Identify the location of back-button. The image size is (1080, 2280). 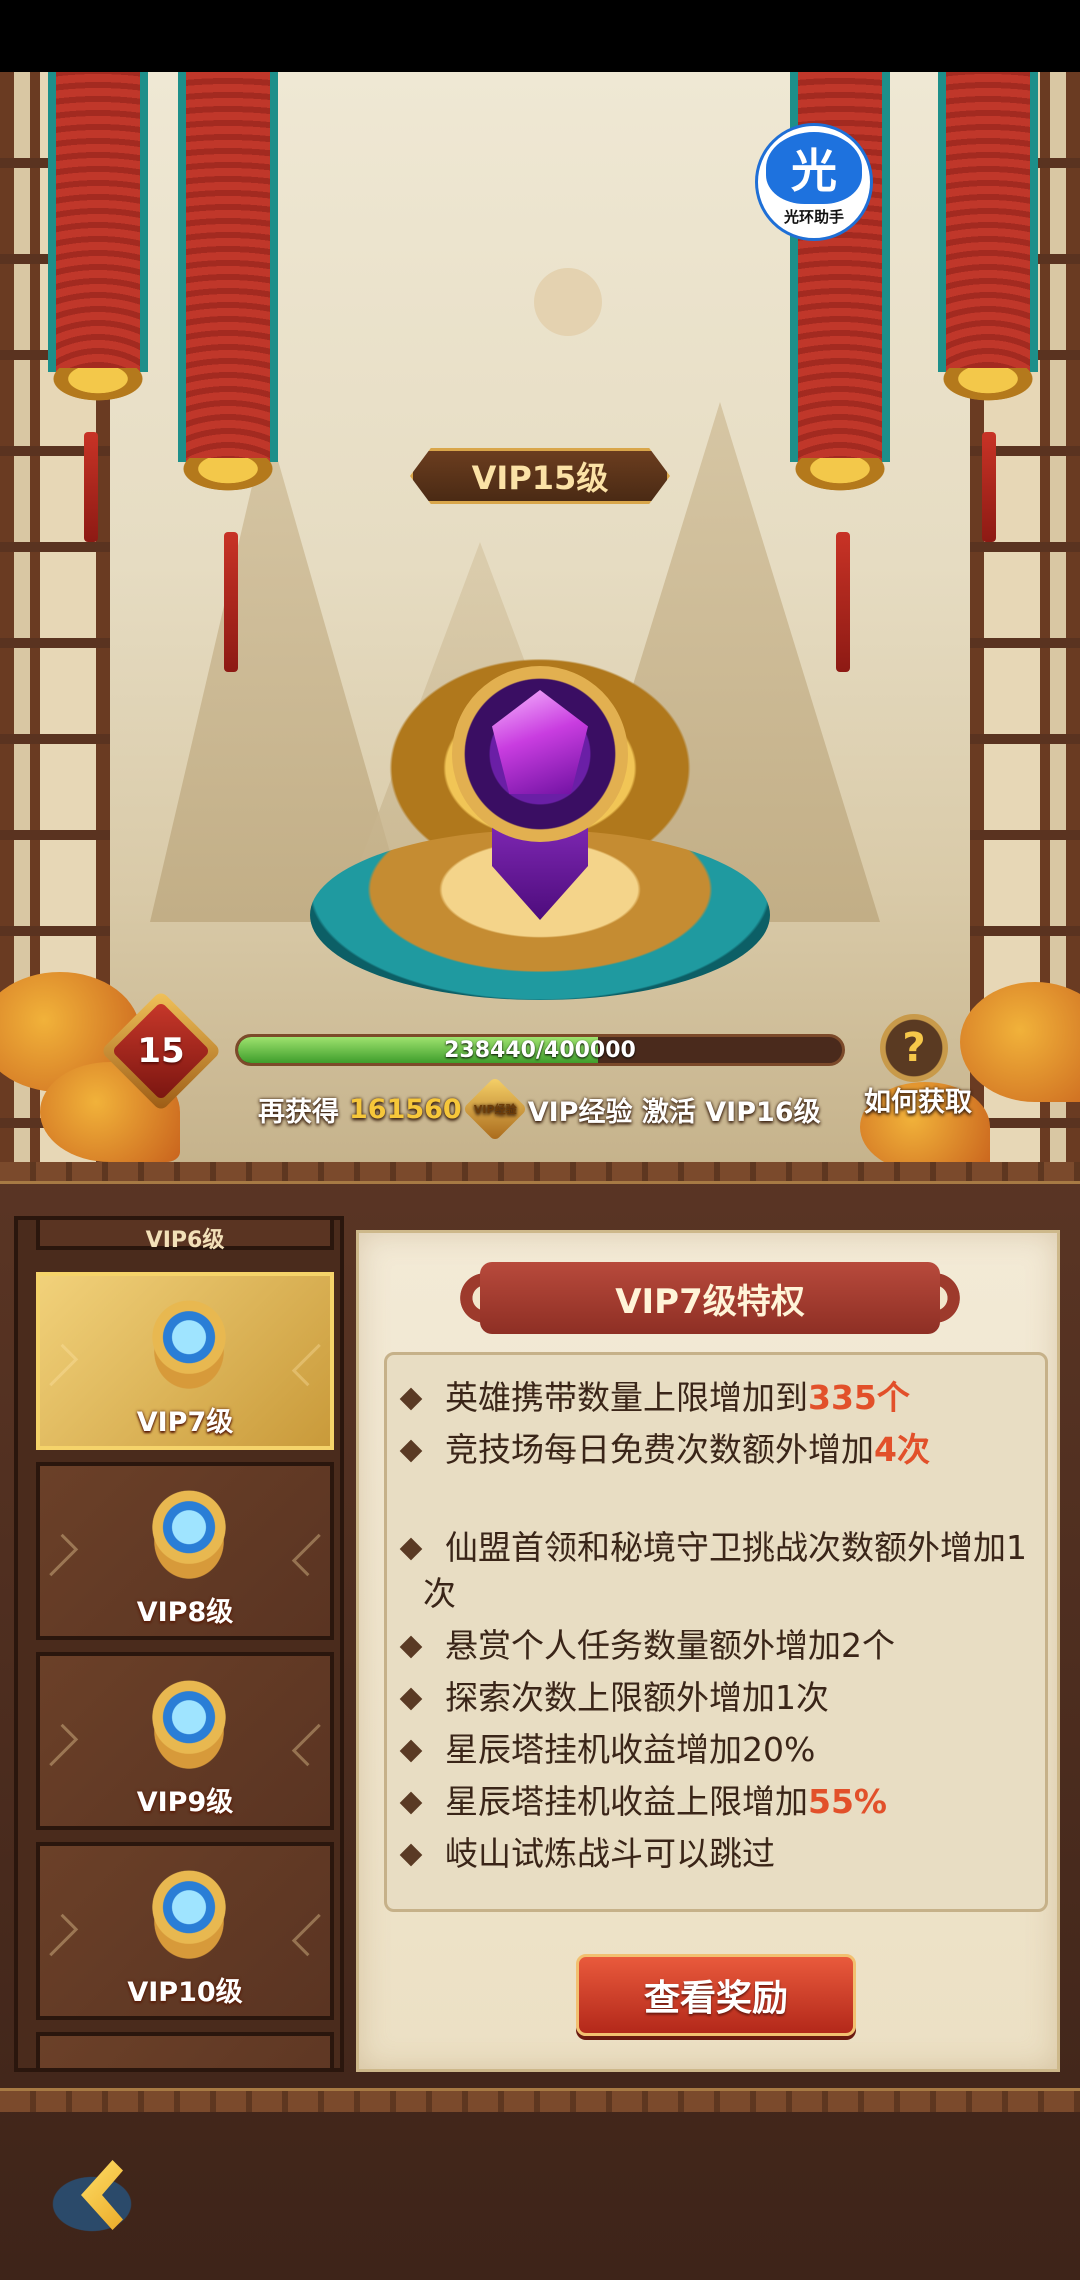
(105, 2195).